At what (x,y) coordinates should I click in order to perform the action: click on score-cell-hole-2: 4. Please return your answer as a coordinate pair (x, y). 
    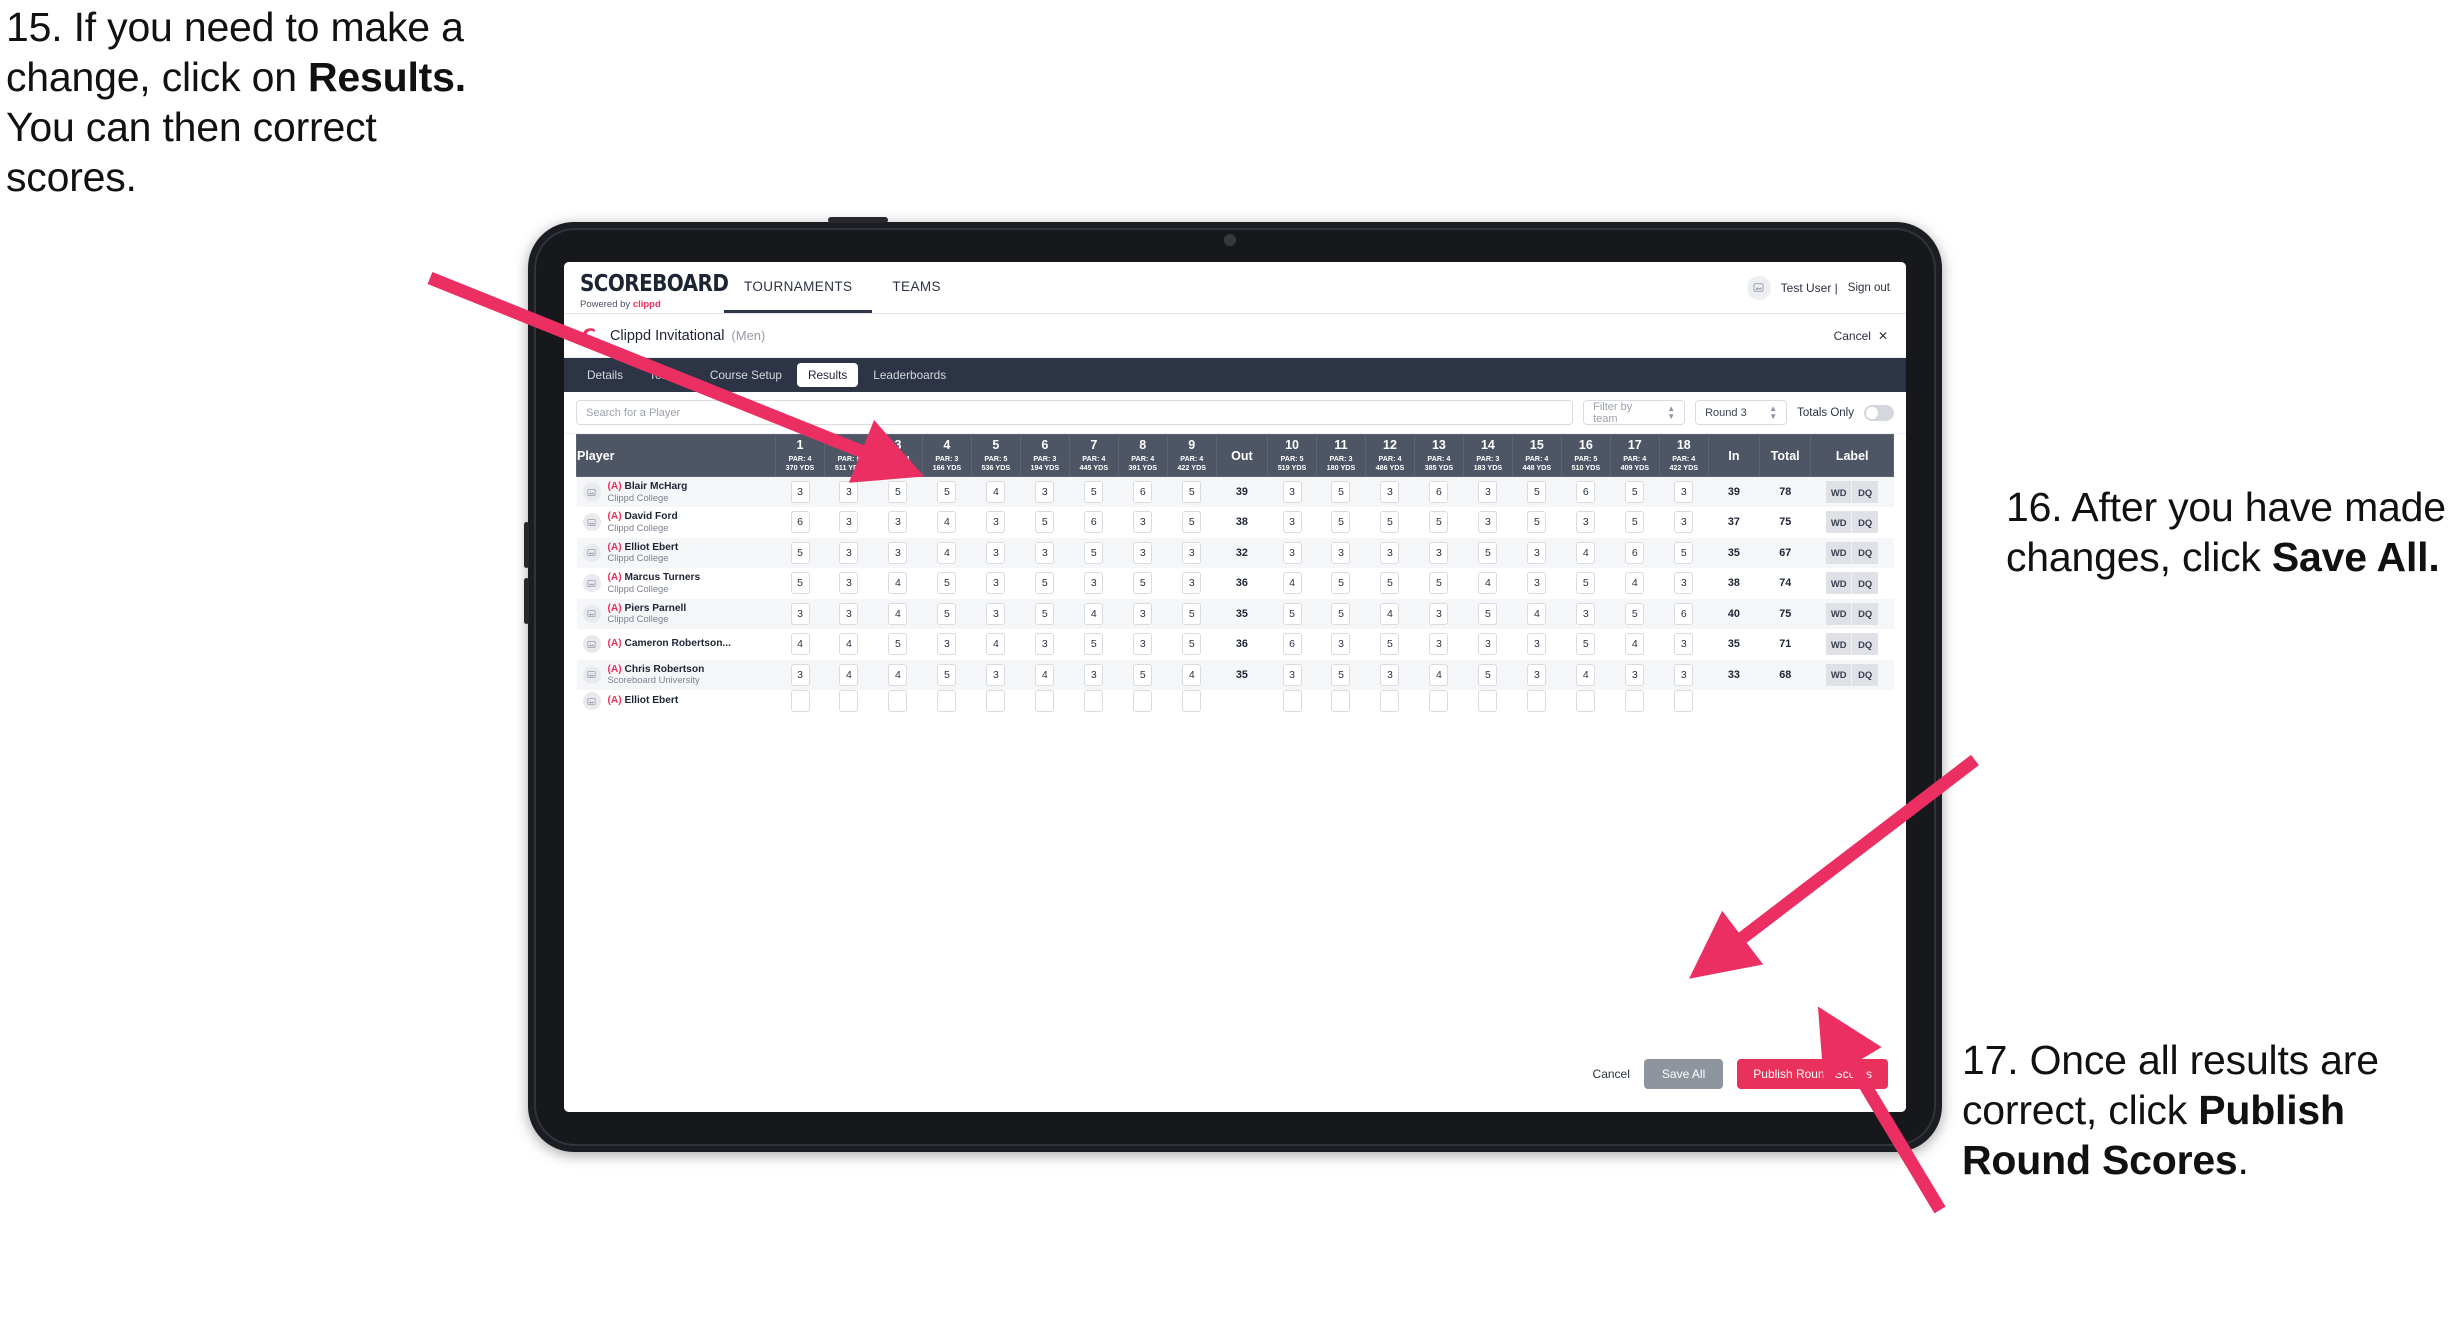
    Looking at the image, I should click on (848, 644).